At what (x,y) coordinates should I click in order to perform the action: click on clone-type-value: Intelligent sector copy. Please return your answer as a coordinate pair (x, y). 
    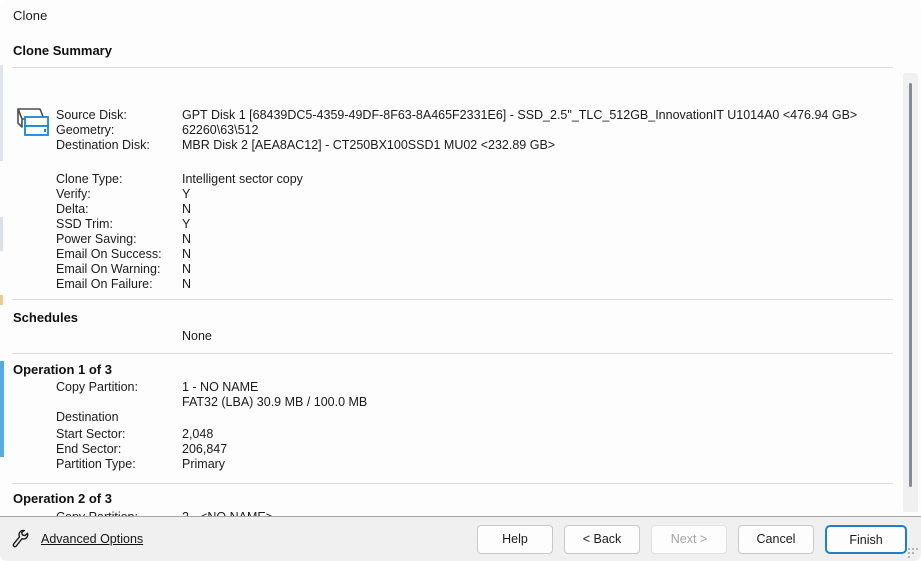
    Looking at the image, I should click on (242, 179).